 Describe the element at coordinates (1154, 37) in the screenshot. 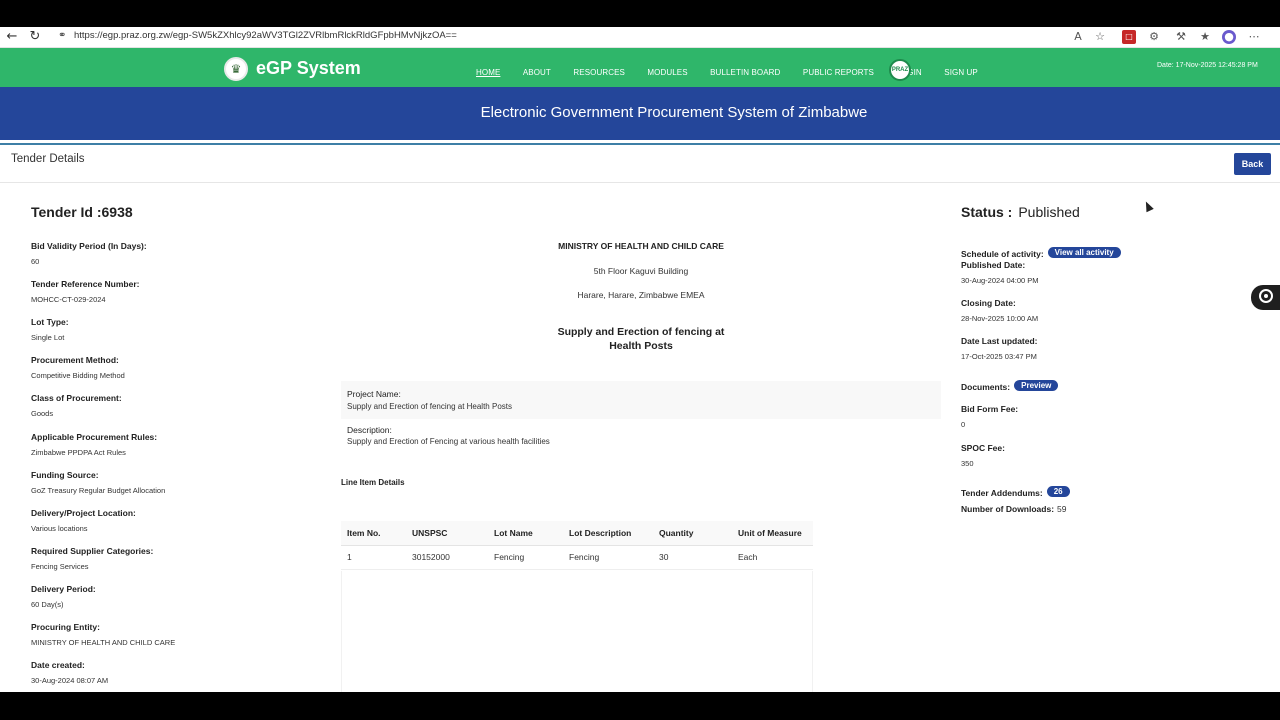

I see `extensions-icon: ⚙` at that location.